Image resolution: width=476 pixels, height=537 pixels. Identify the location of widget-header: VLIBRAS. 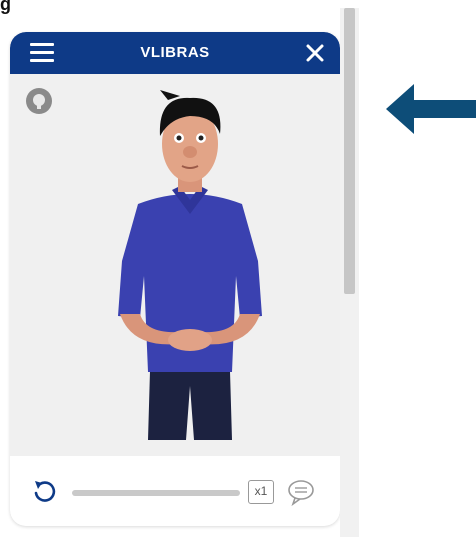
(175, 53).